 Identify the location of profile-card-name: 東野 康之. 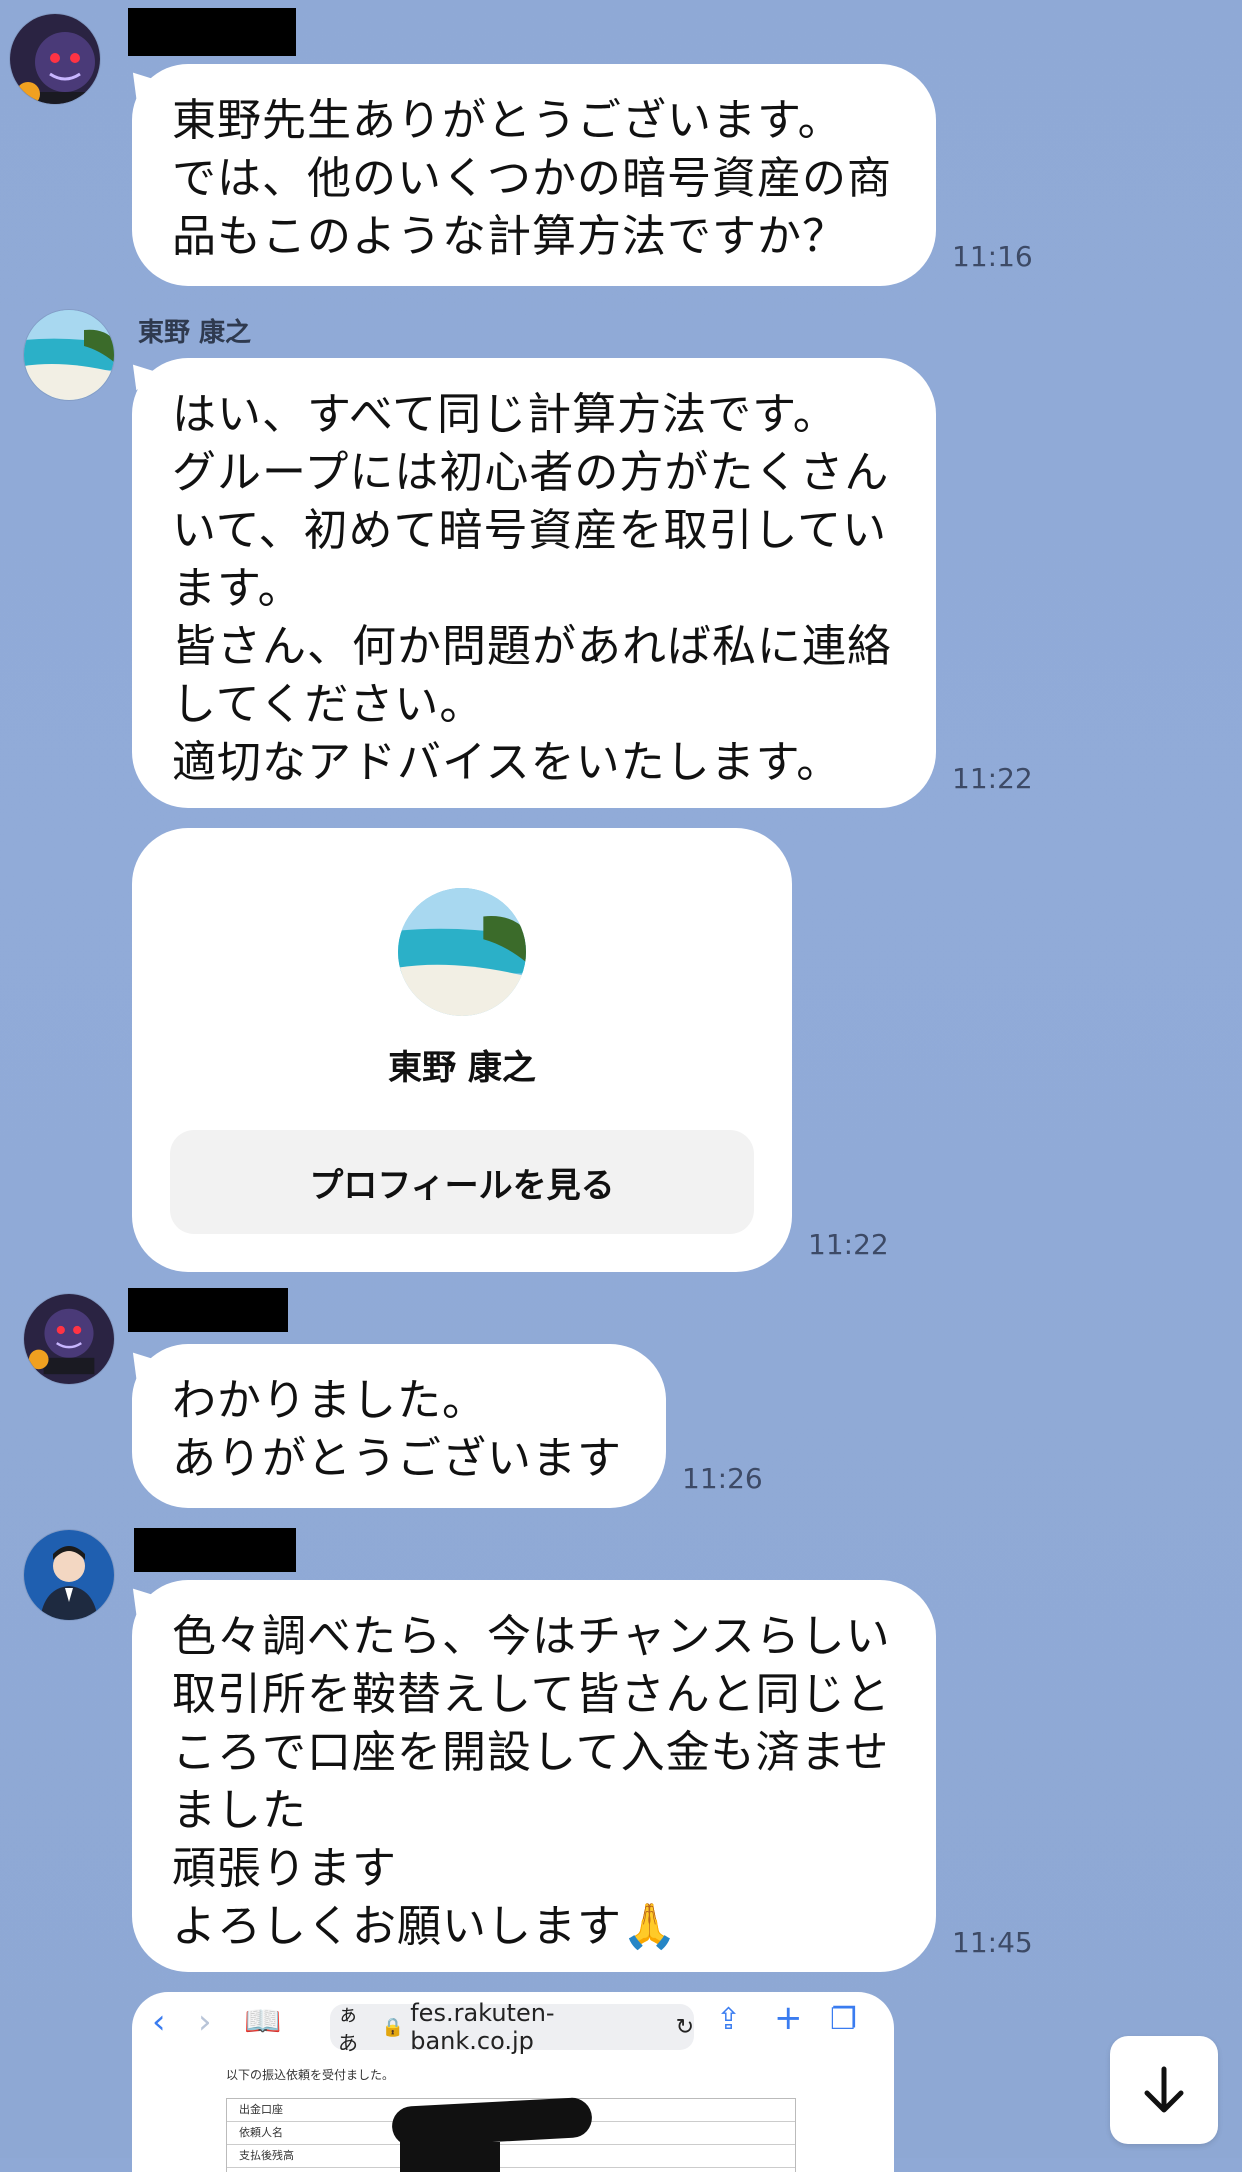
(462, 1068).